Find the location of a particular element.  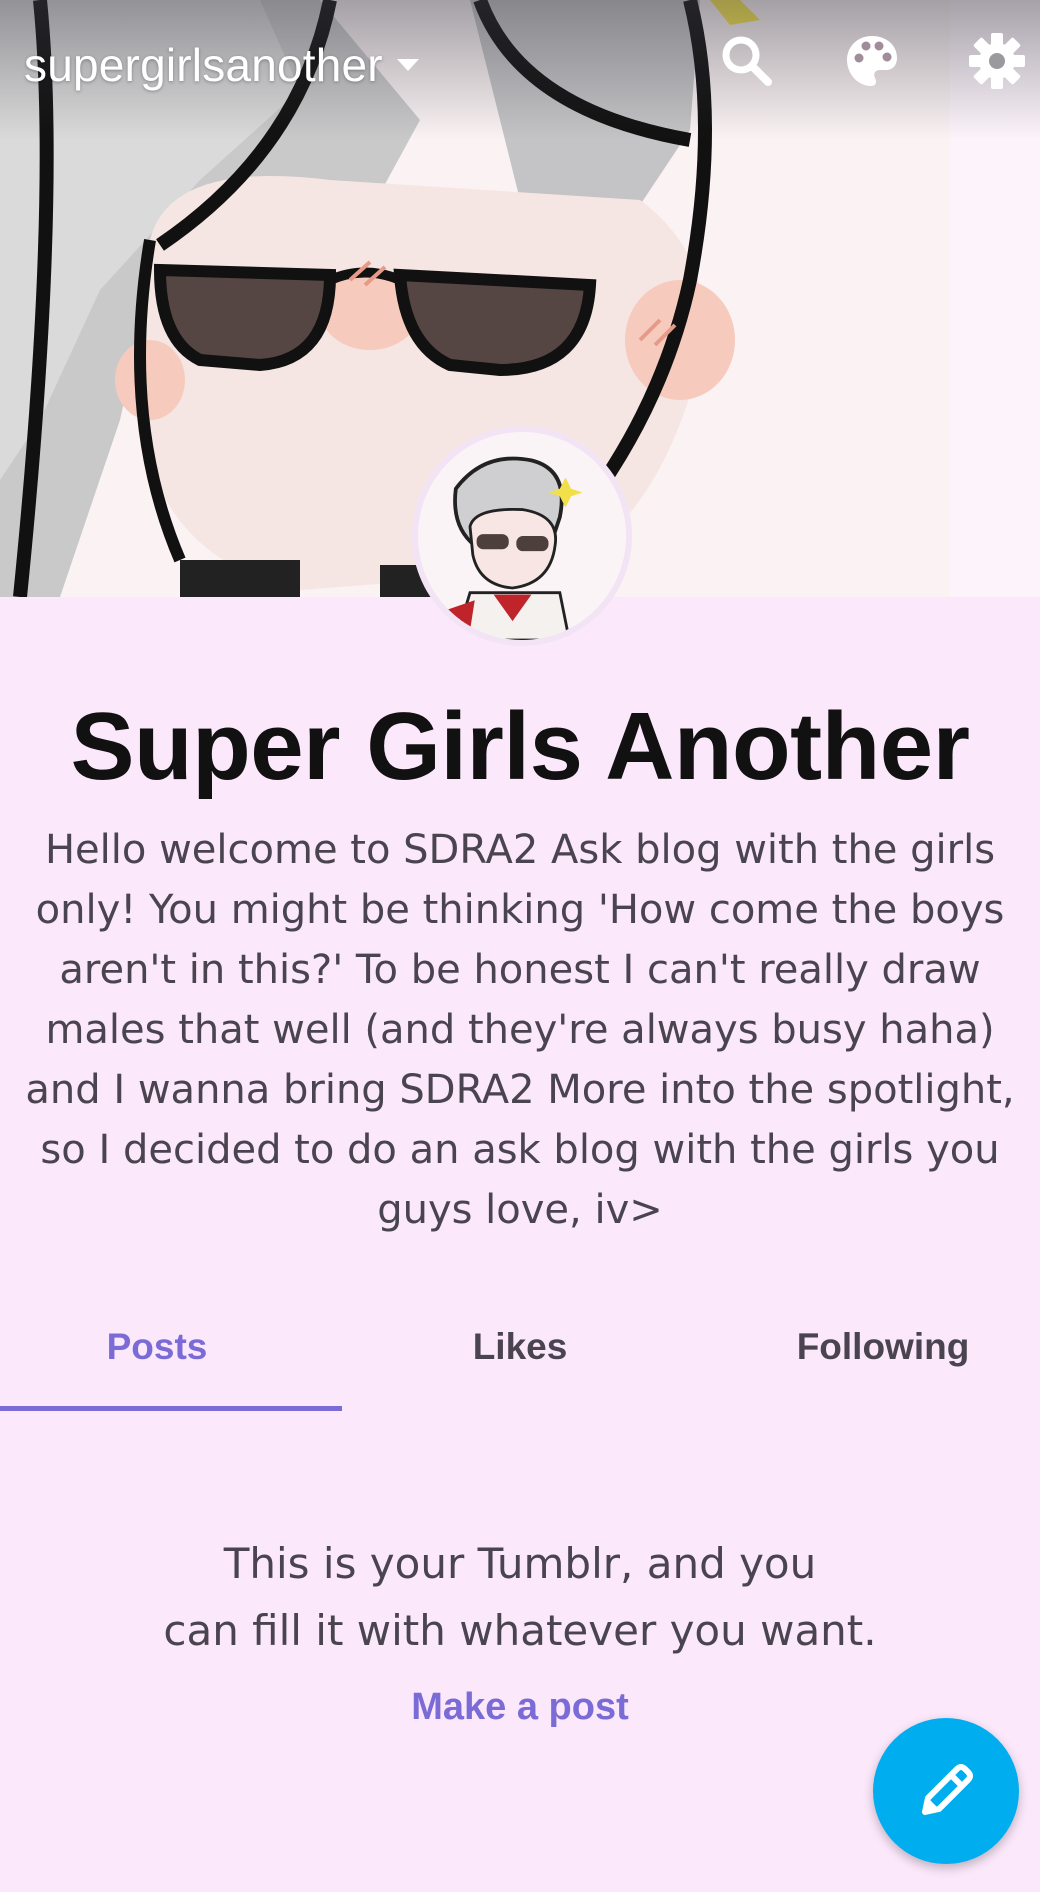

blog-switcher: supergirlsanother is located at coordinates (222, 65).